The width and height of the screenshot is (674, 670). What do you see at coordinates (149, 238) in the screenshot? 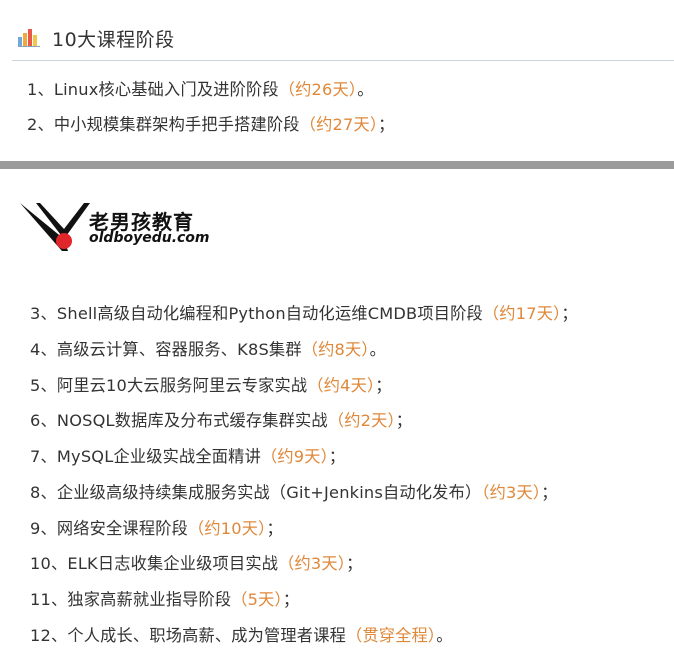
I see `logo-url-text: oldboyedu.com` at bounding box center [149, 238].